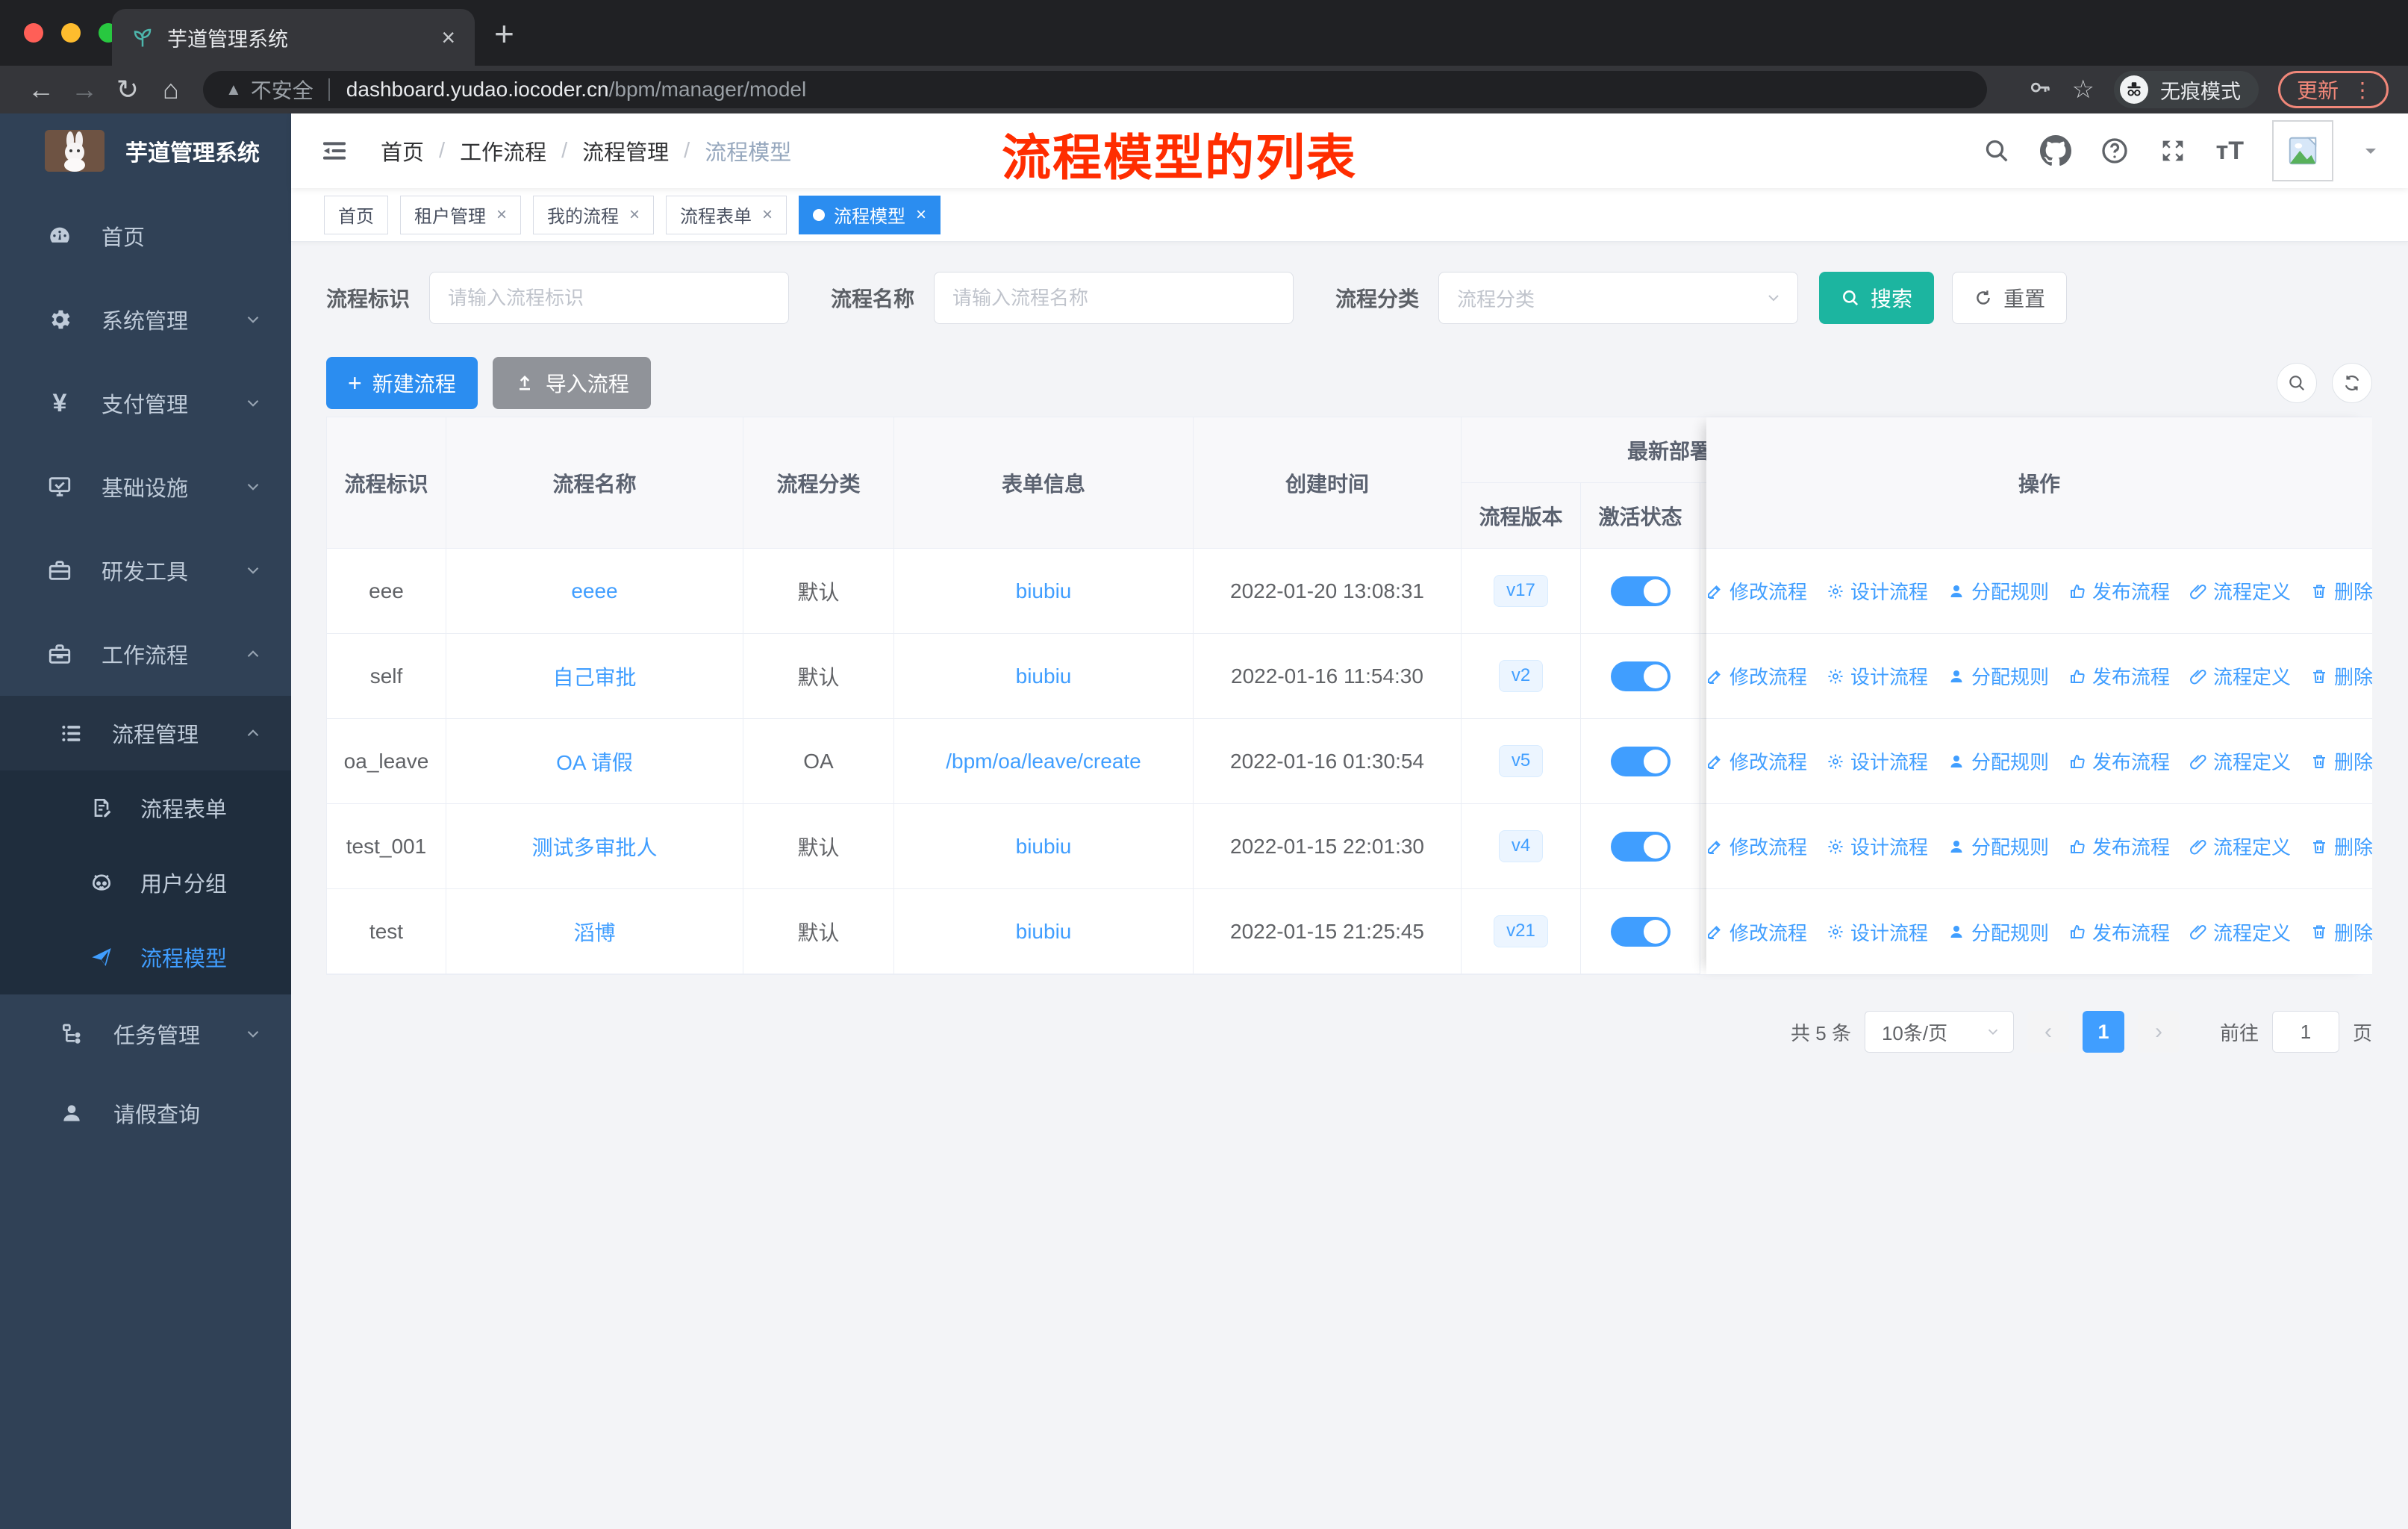 Image resolution: width=2408 pixels, height=1529 pixels. I want to click on tag-process-form: 流程表单 ×, so click(726, 215).